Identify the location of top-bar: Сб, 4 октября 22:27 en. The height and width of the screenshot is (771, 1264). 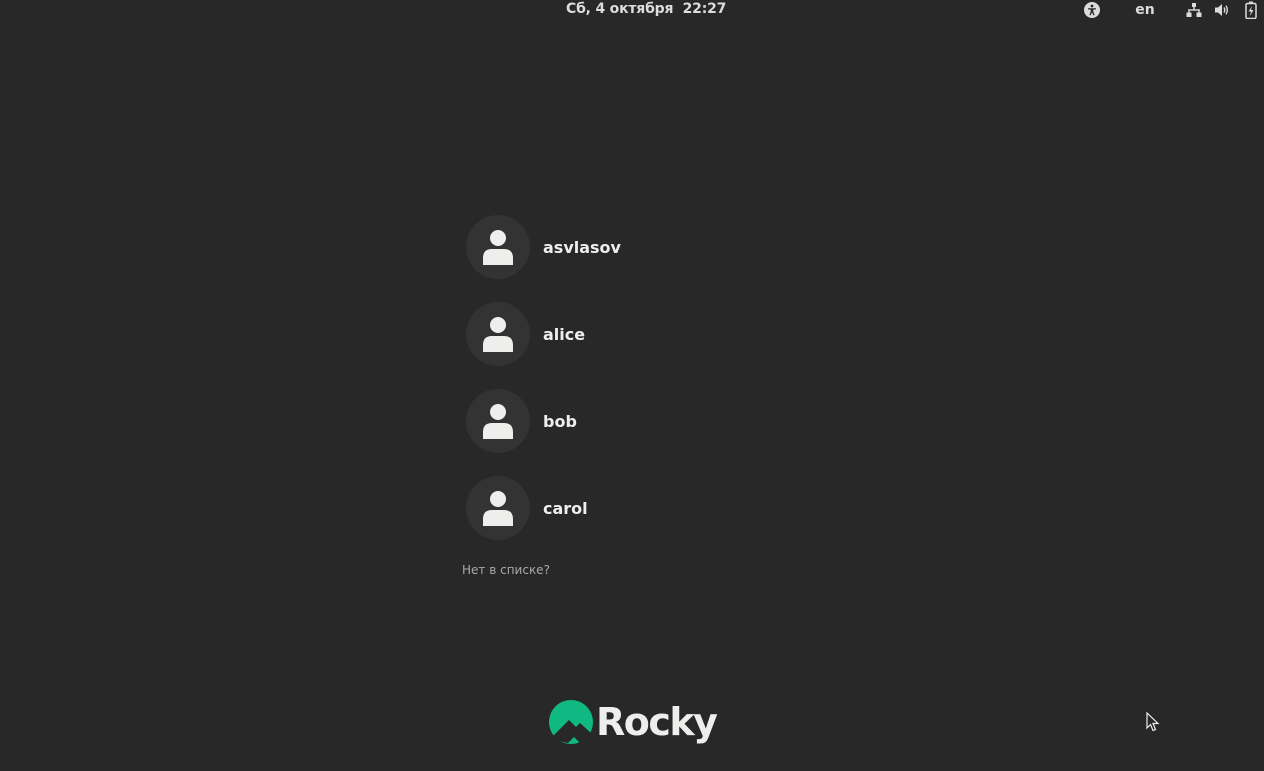
(632, 10).